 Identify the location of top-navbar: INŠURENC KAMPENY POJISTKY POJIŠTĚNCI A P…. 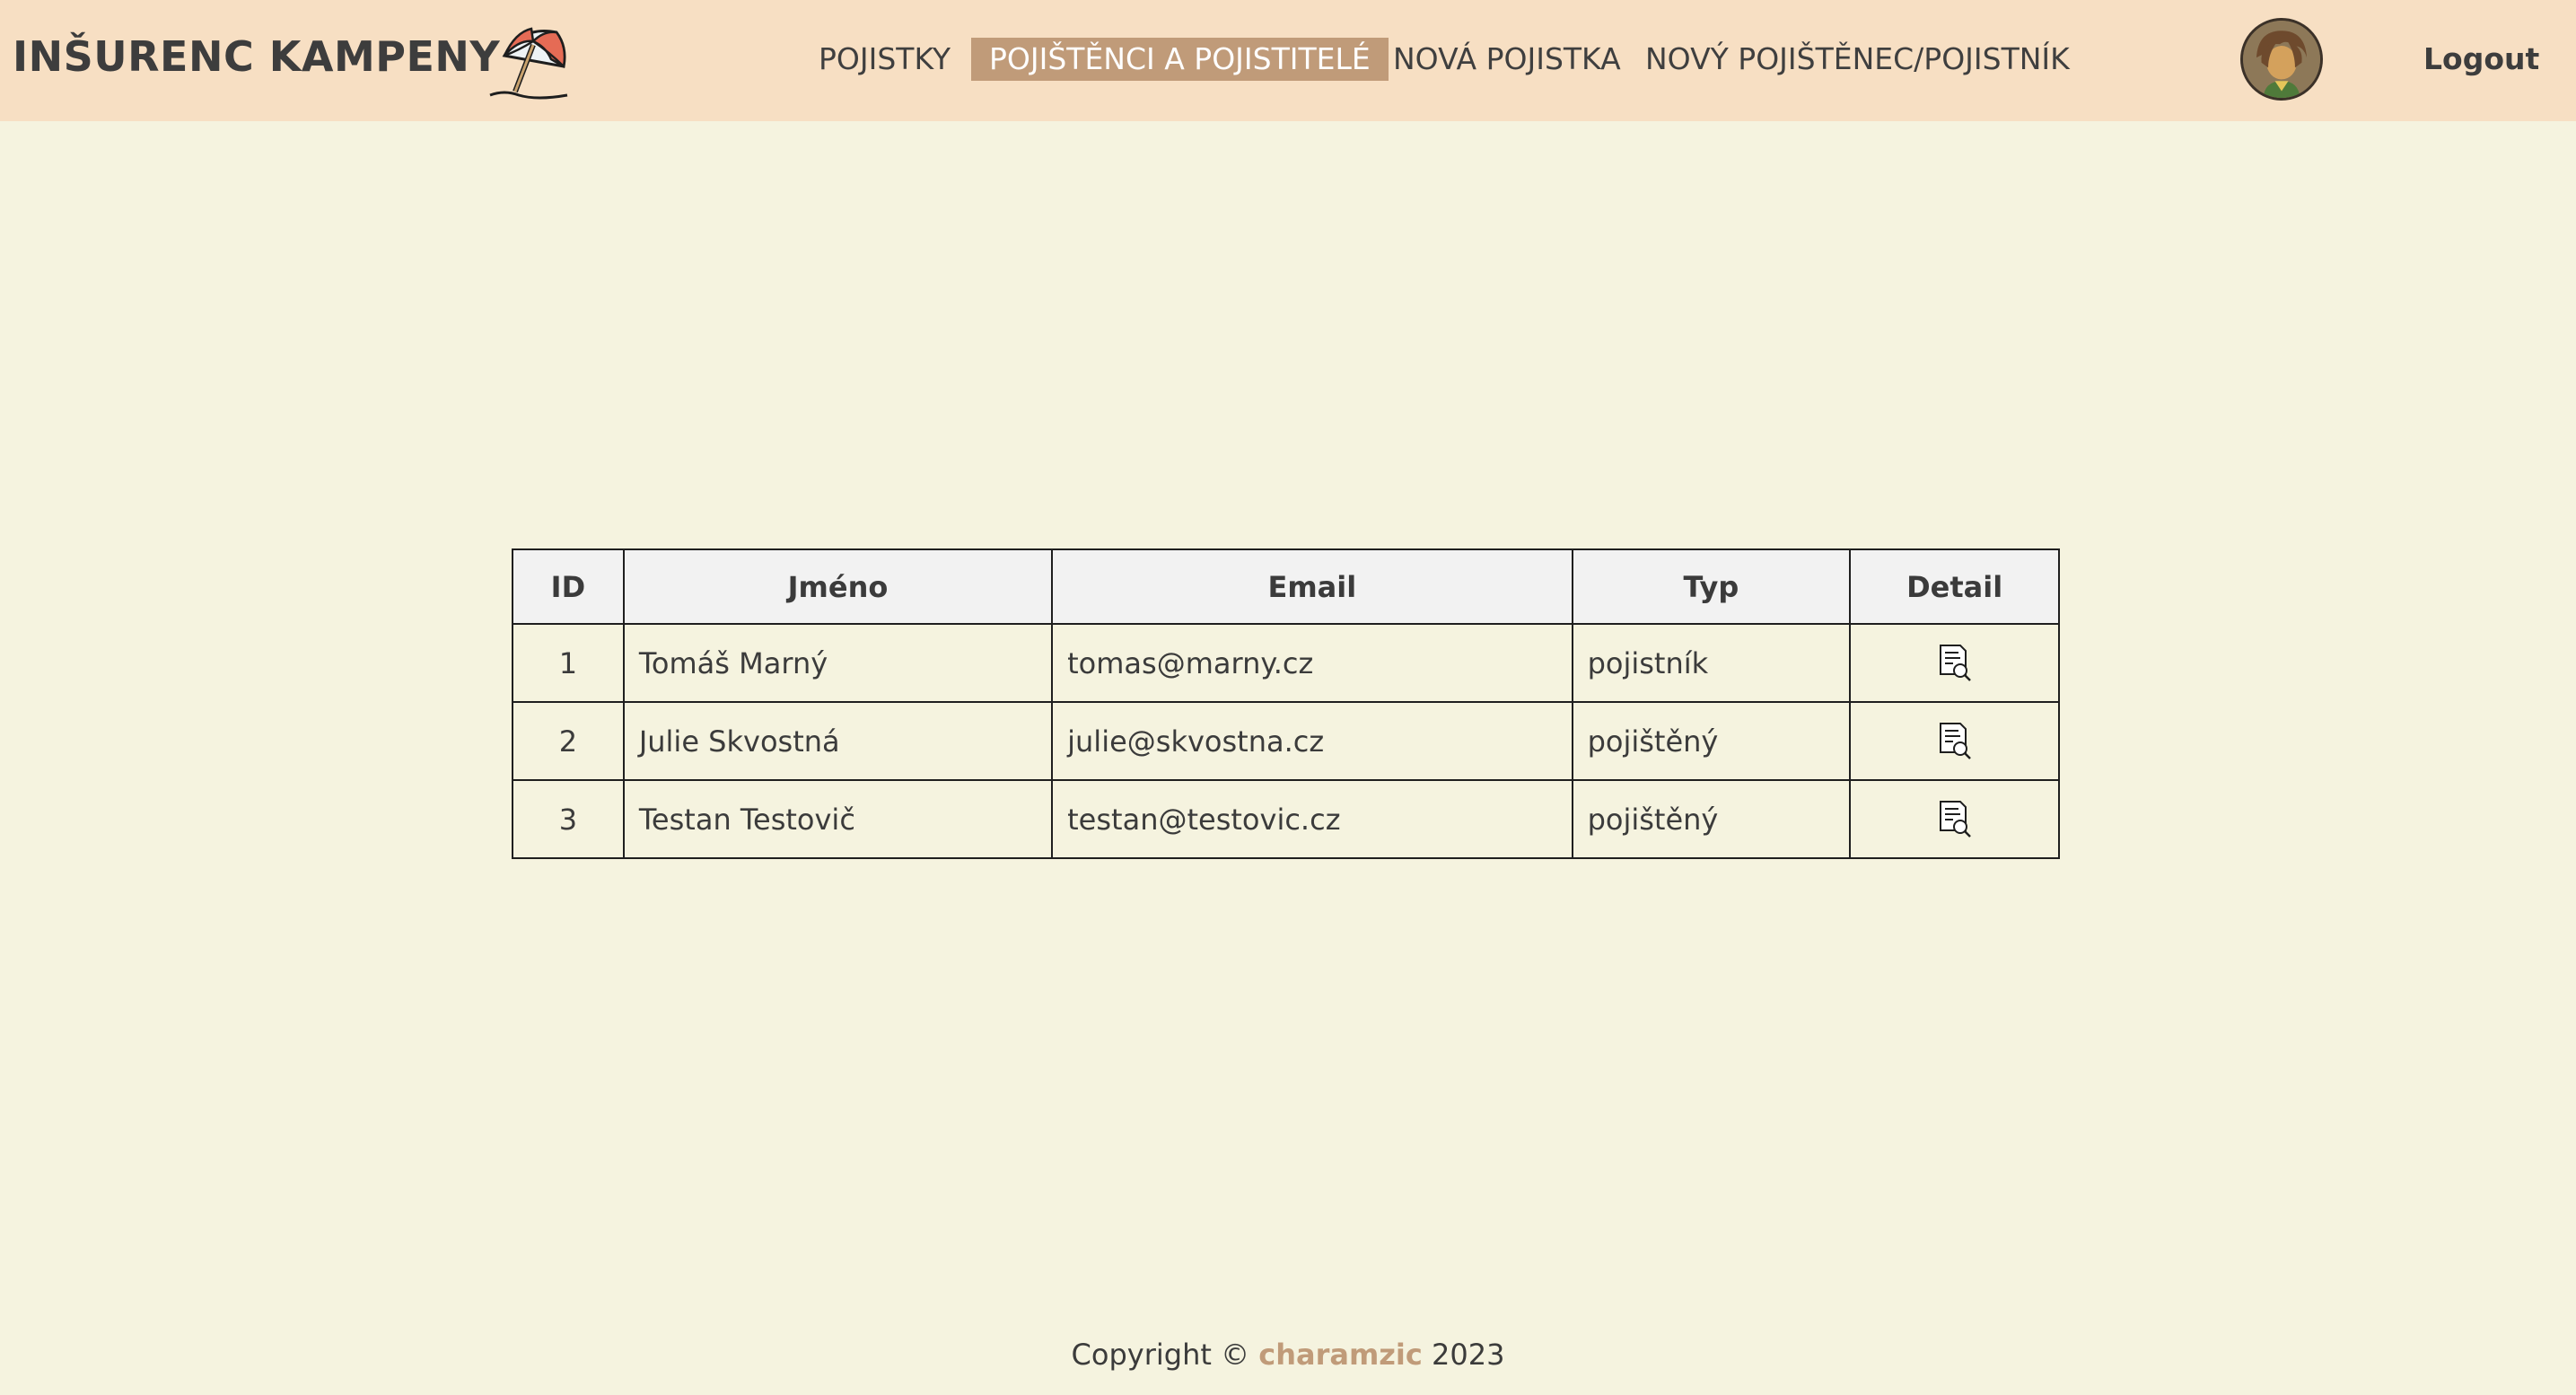
(1288, 60).